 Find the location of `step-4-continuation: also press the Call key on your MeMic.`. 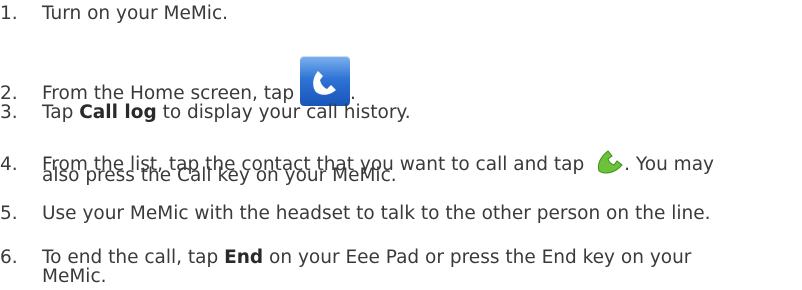

step-4-continuation: also press the Call key on your MeMic. is located at coordinates (219, 175).